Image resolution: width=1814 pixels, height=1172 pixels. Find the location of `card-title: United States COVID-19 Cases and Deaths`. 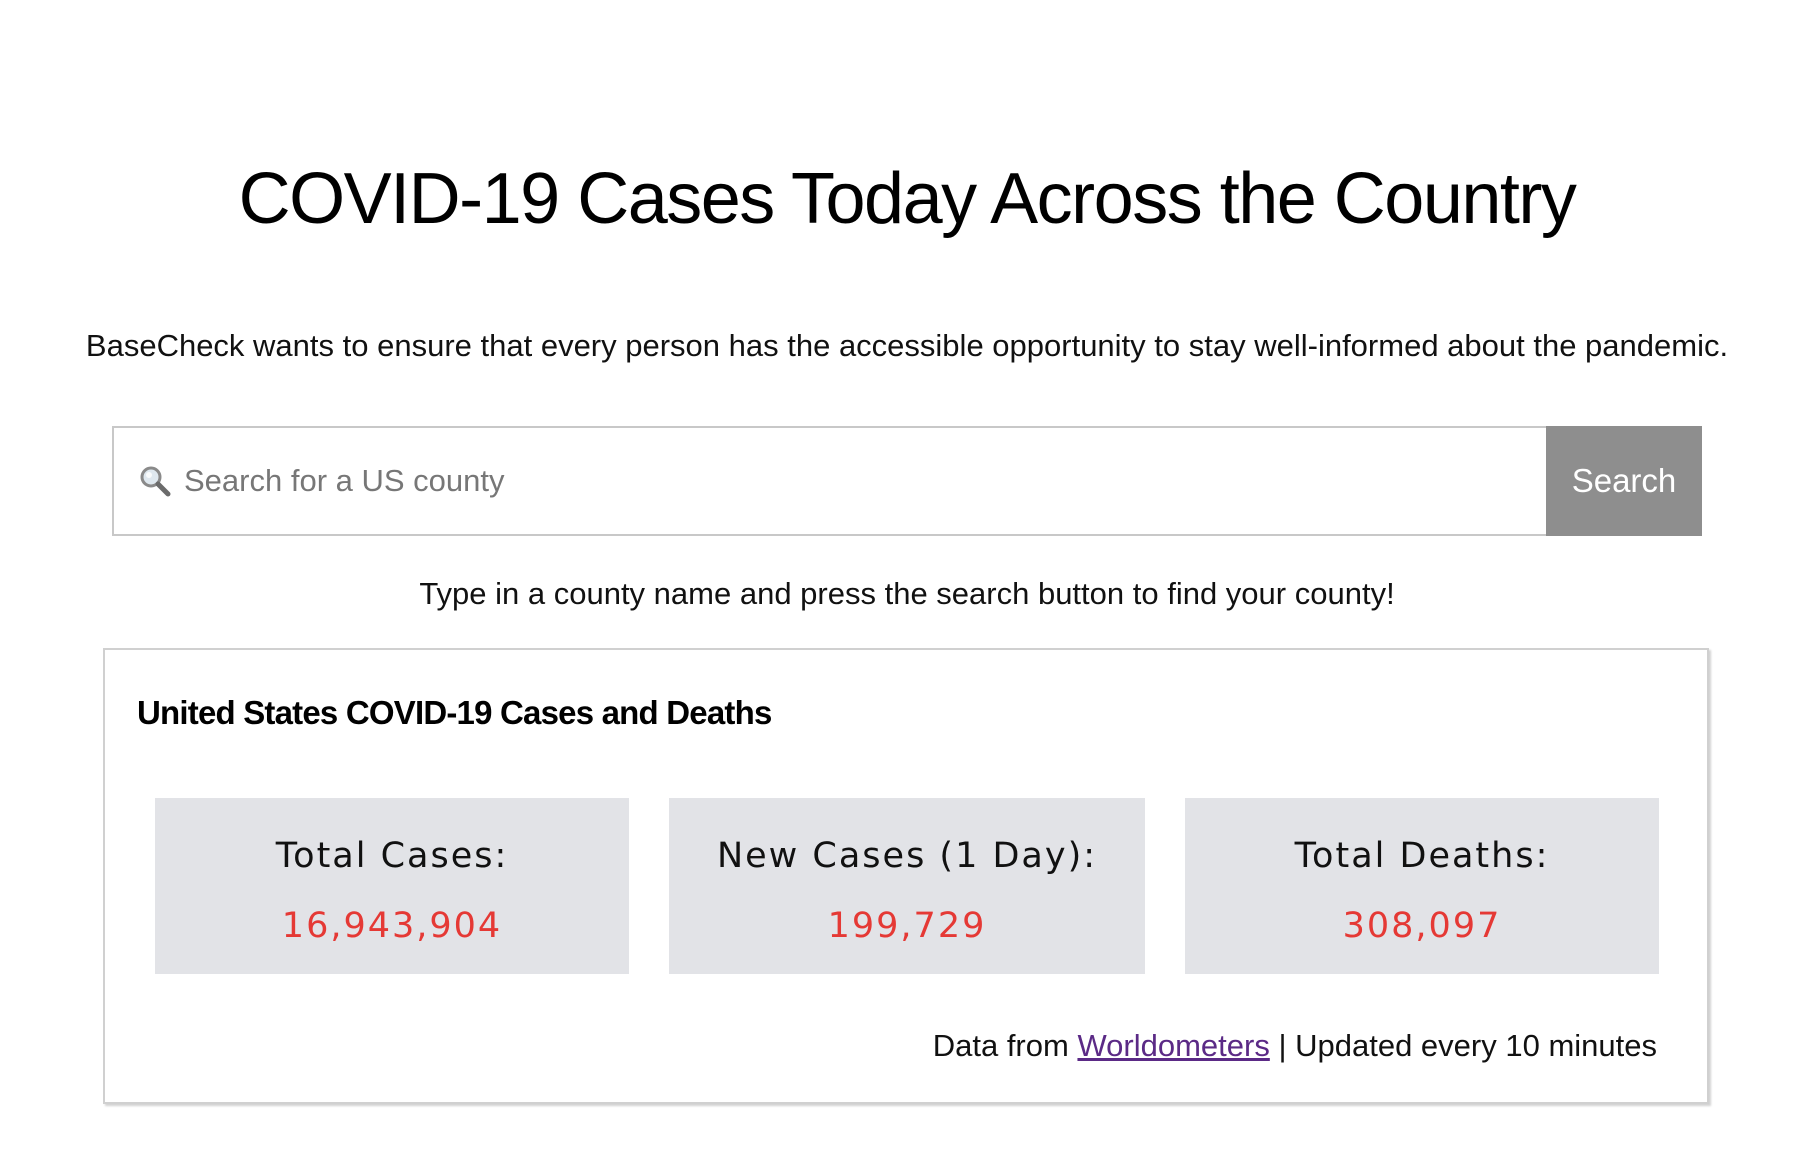

card-title: United States COVID-19 Cases and Deaths is located at coordinates (454, 712).